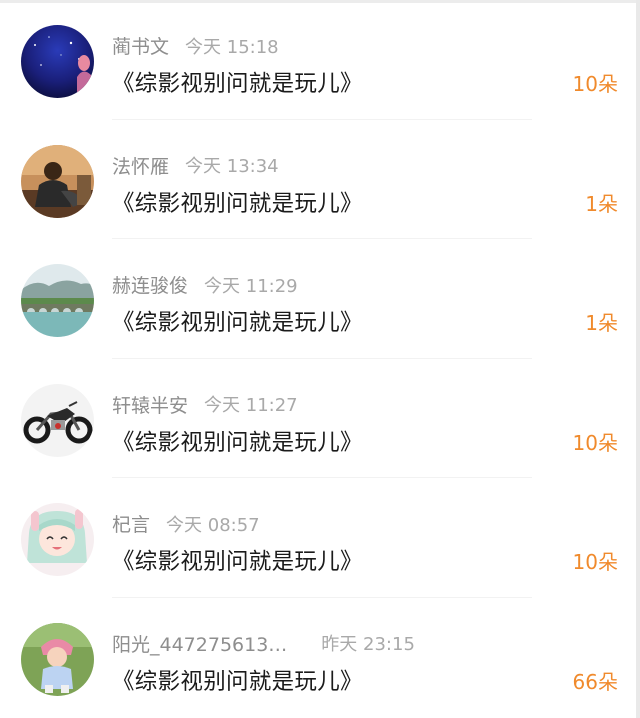 This screenshot has height=718, width=640. What do you see at coordinates (595, 681) in the screenshot?
I see `gift-amount: 66朵` at bounding box center [595, 681].